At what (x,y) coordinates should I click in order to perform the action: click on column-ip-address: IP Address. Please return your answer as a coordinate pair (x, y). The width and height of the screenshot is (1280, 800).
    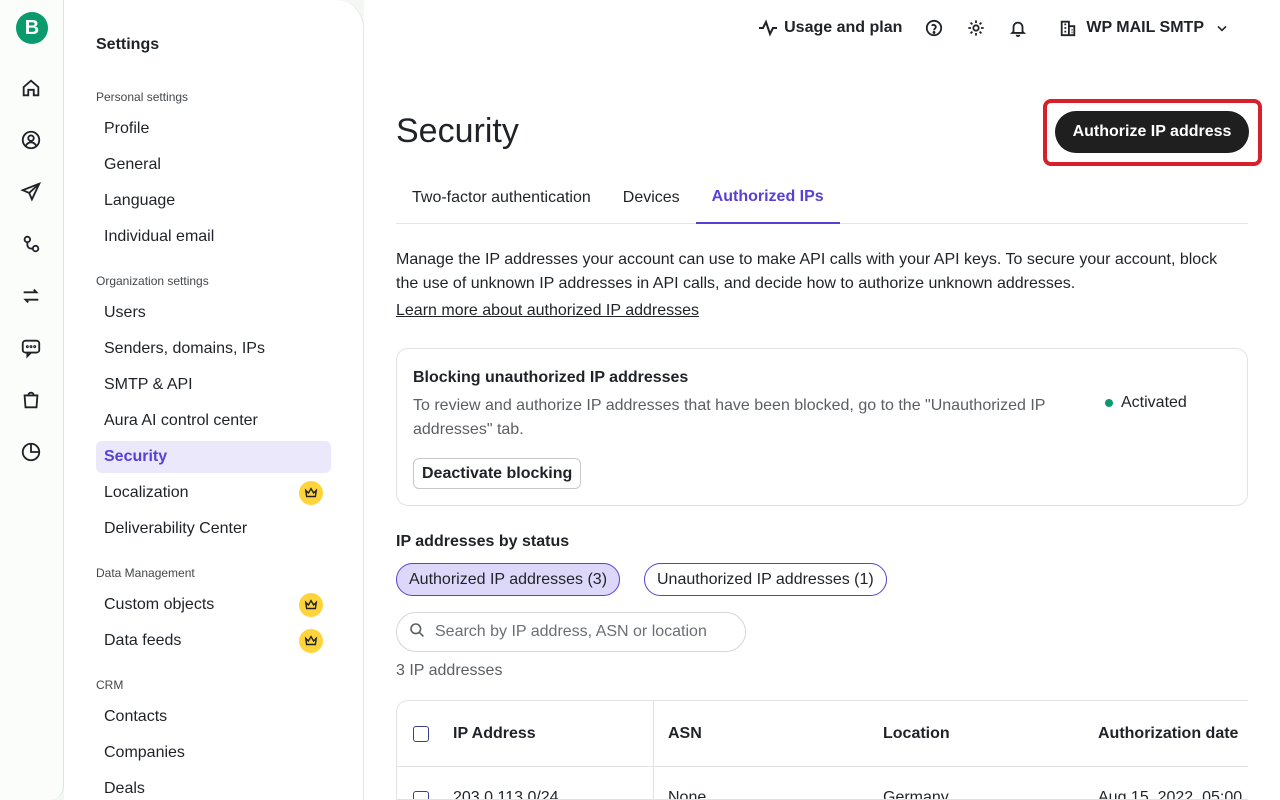
    Looking at the image, I should click on (494, 734).